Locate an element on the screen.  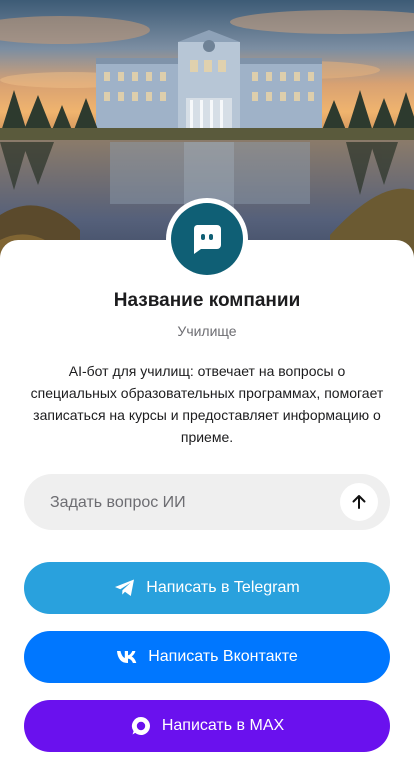
bot-avatar is located at coordinates (207, 239).